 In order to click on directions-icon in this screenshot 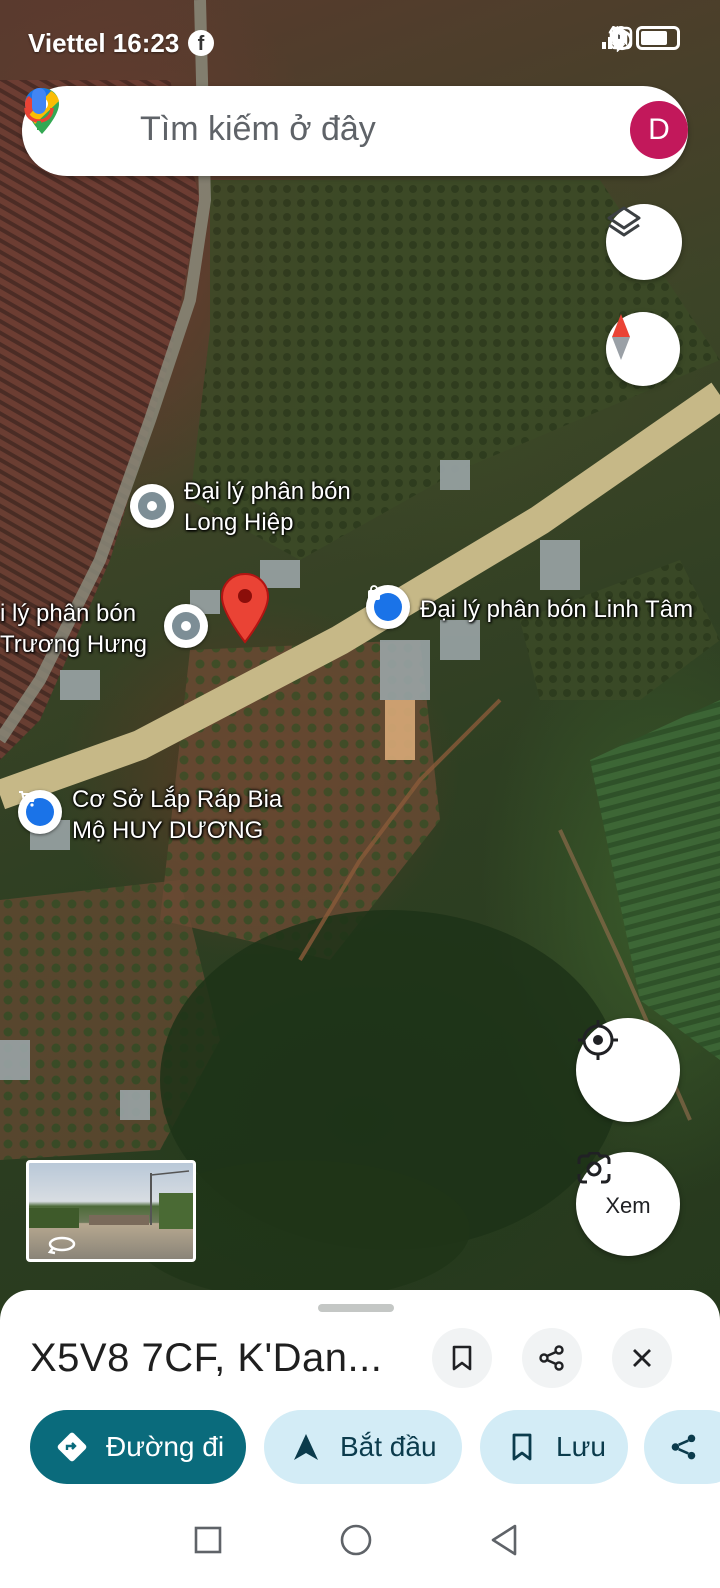, I will do `click(72, 1447)`.